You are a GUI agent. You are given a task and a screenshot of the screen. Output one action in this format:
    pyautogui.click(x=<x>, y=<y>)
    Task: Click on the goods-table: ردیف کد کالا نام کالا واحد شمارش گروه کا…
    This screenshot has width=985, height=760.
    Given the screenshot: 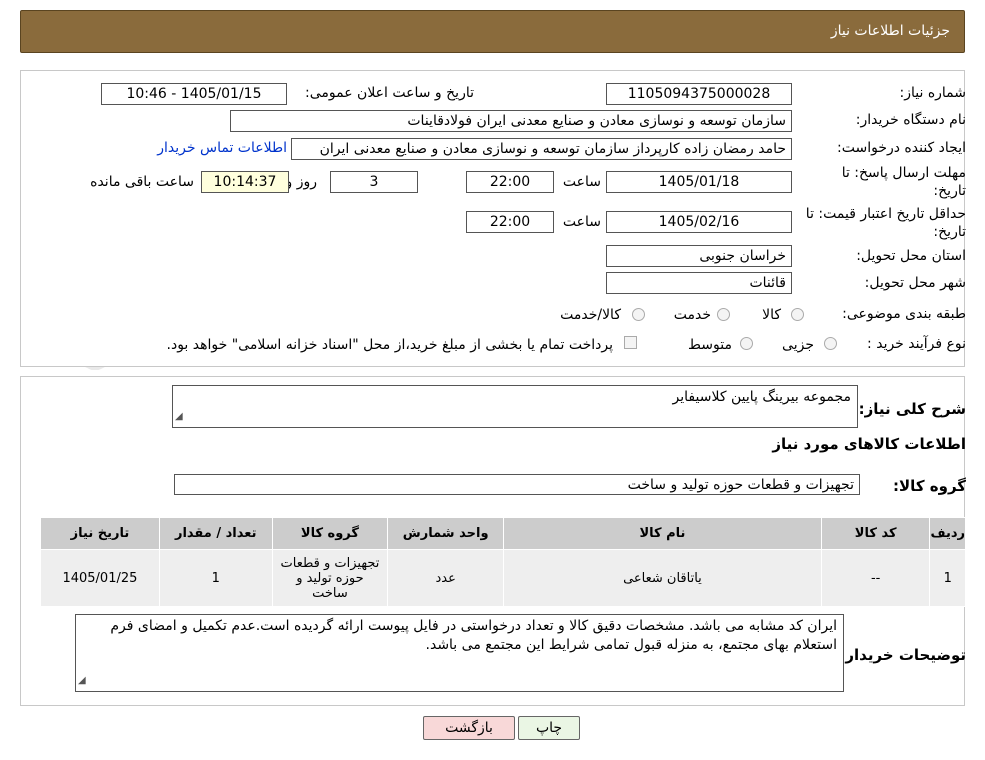 What is the action you would take?
    pyautogui.click(x=503, y=562)
    